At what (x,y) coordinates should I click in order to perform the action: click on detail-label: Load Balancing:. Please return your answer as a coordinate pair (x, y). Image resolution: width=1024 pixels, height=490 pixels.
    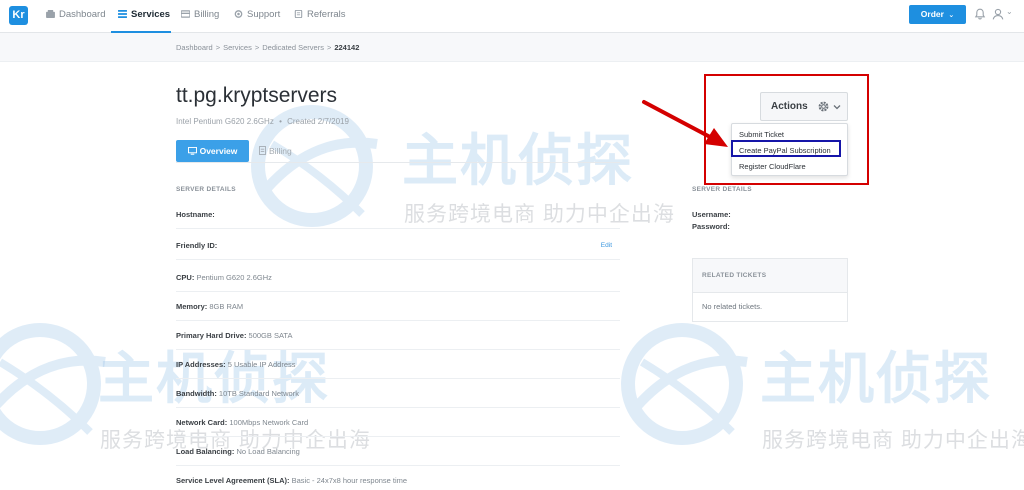
    Looking at the image, I should click on (205, 451).